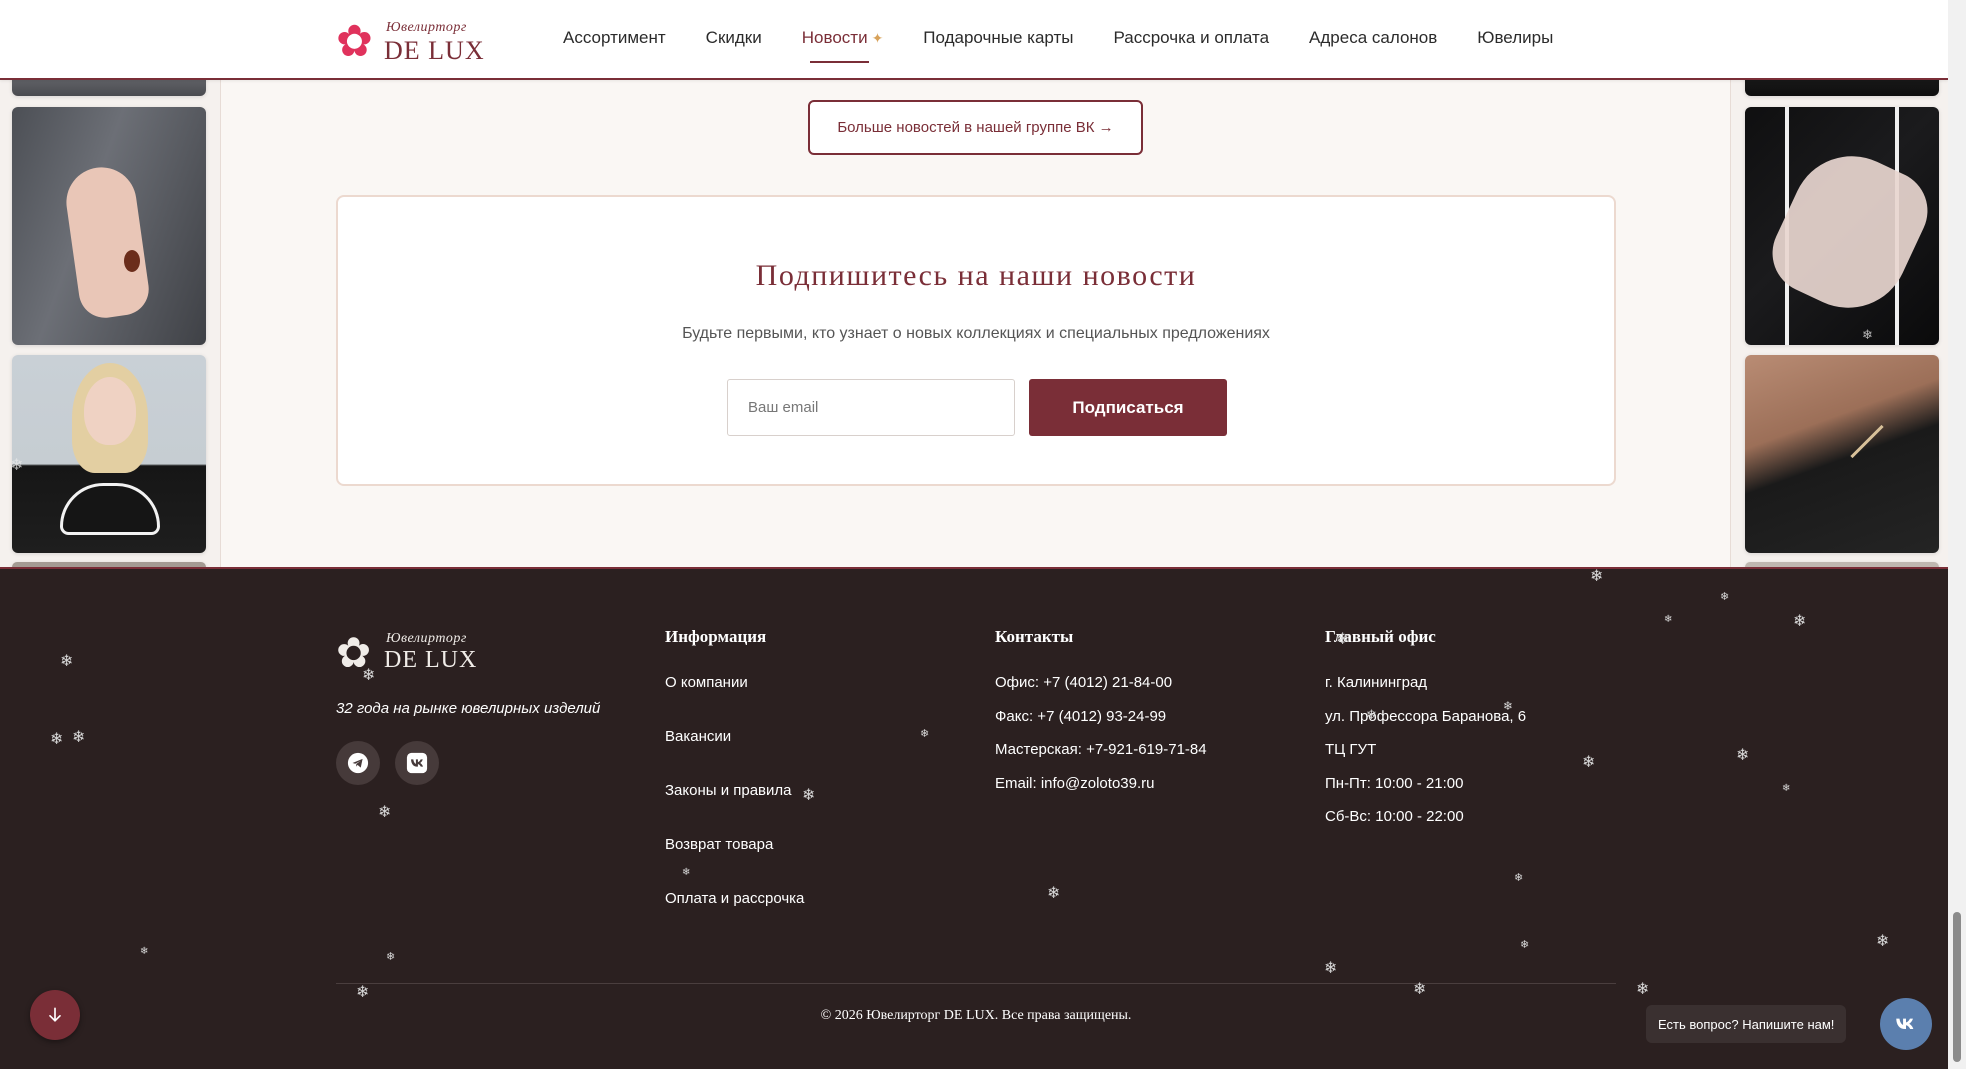 Image resolution: width=1966 pixels, height=1069 pixels. I want to click on contact-email: Email: info@zoloto39.ru, so click(1101, 792).